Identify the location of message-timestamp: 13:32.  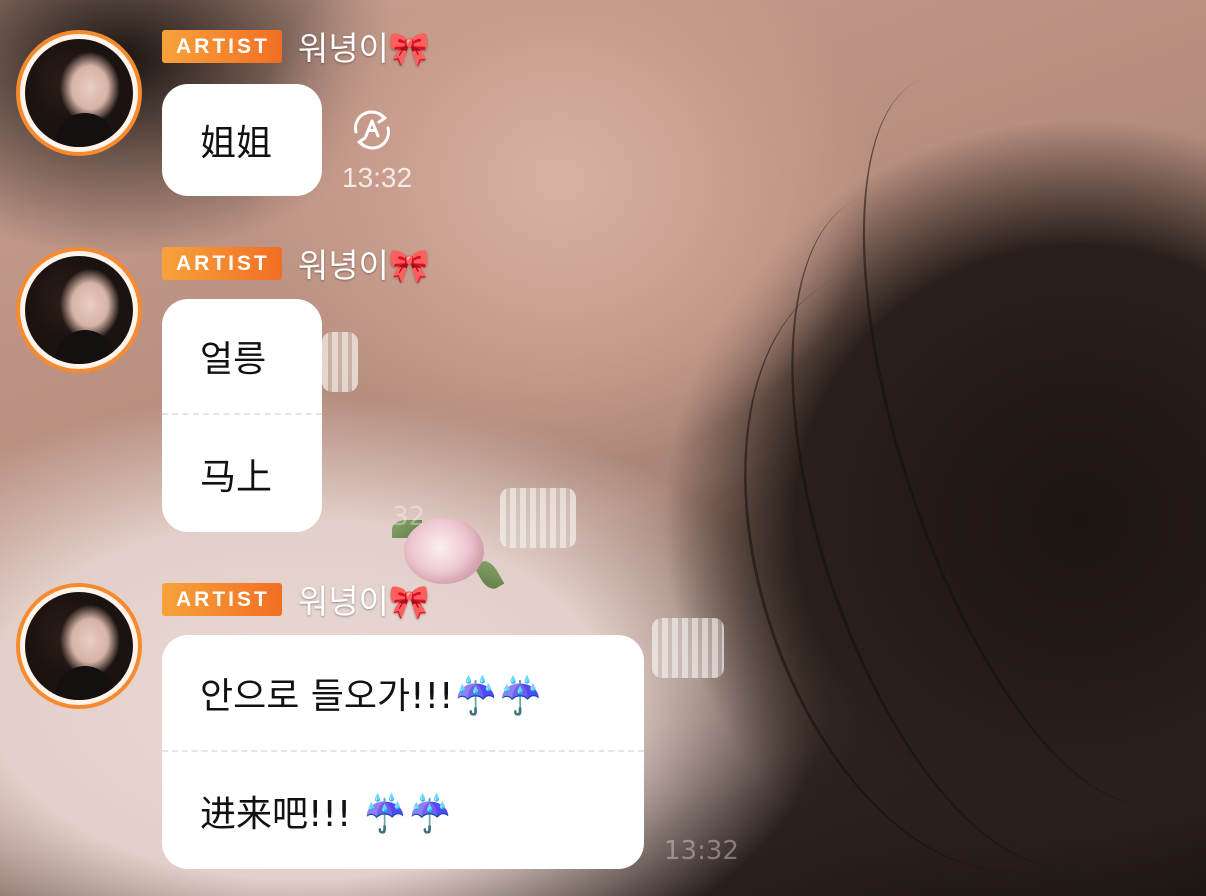
(377, 177).